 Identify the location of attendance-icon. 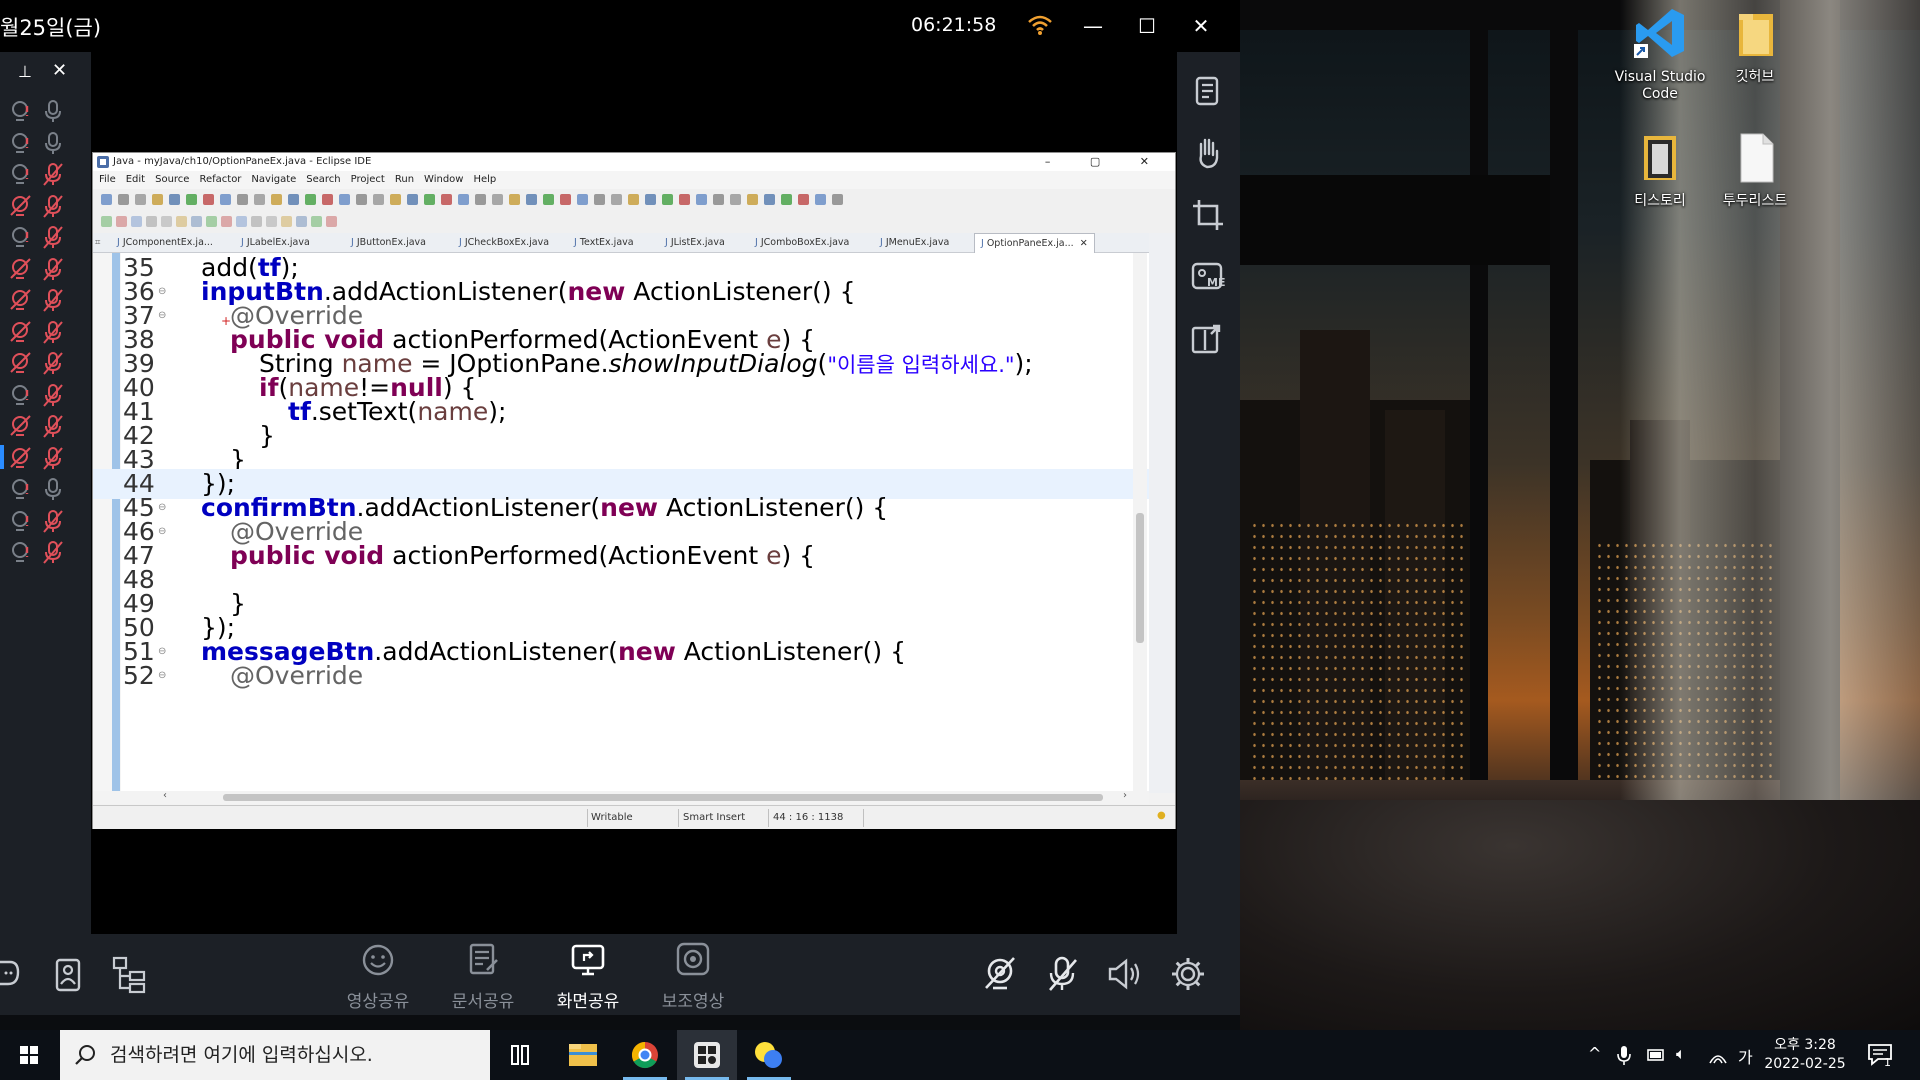
(68, 974).